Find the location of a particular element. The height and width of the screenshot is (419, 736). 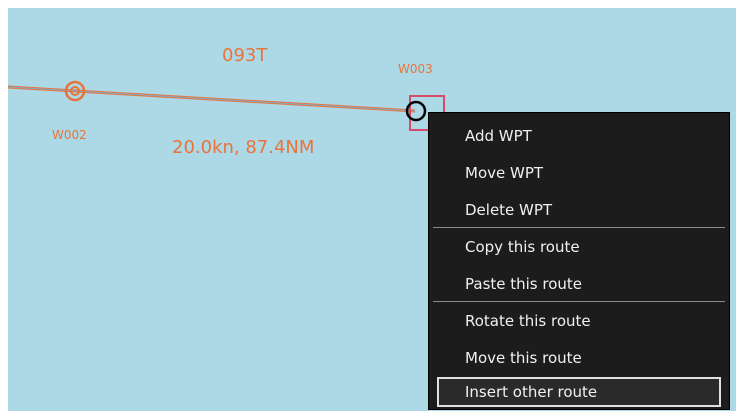

waypoint-w002-label: W002 is located at coordinates (69, 135).